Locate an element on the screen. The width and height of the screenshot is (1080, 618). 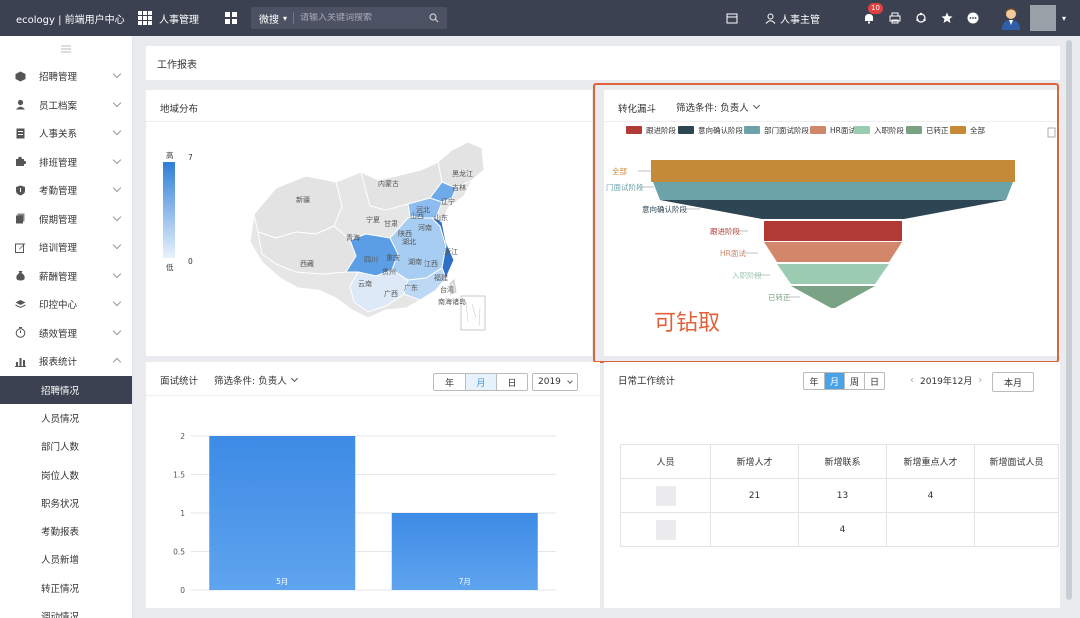
person-icon is located at coordinates (20, 104).